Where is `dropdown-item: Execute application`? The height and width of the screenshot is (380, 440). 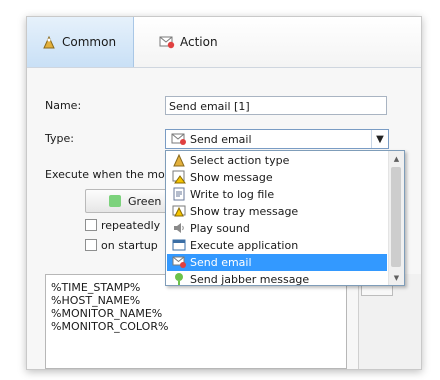
dropdown-item: Execute application is located at coordinates (277, 245).